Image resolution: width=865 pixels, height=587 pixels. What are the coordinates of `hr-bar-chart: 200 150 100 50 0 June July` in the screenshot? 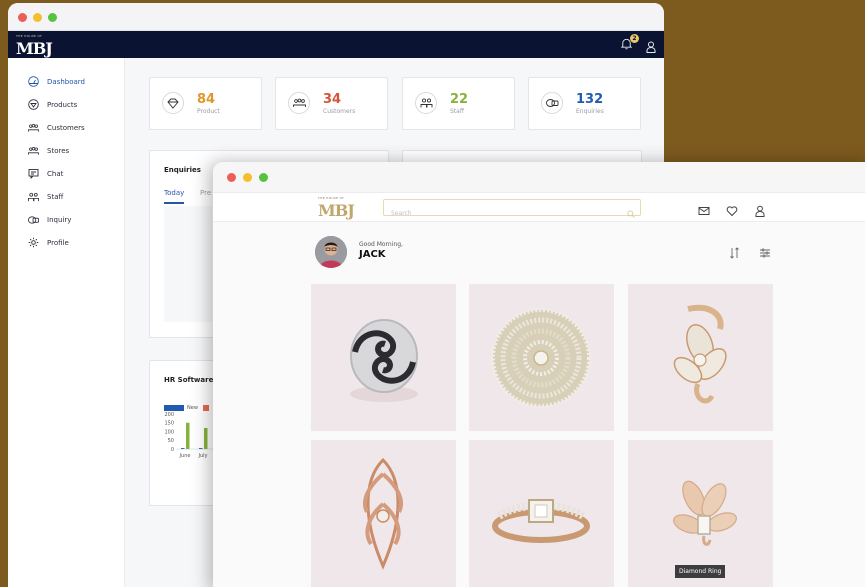 It's located at (192, 435).